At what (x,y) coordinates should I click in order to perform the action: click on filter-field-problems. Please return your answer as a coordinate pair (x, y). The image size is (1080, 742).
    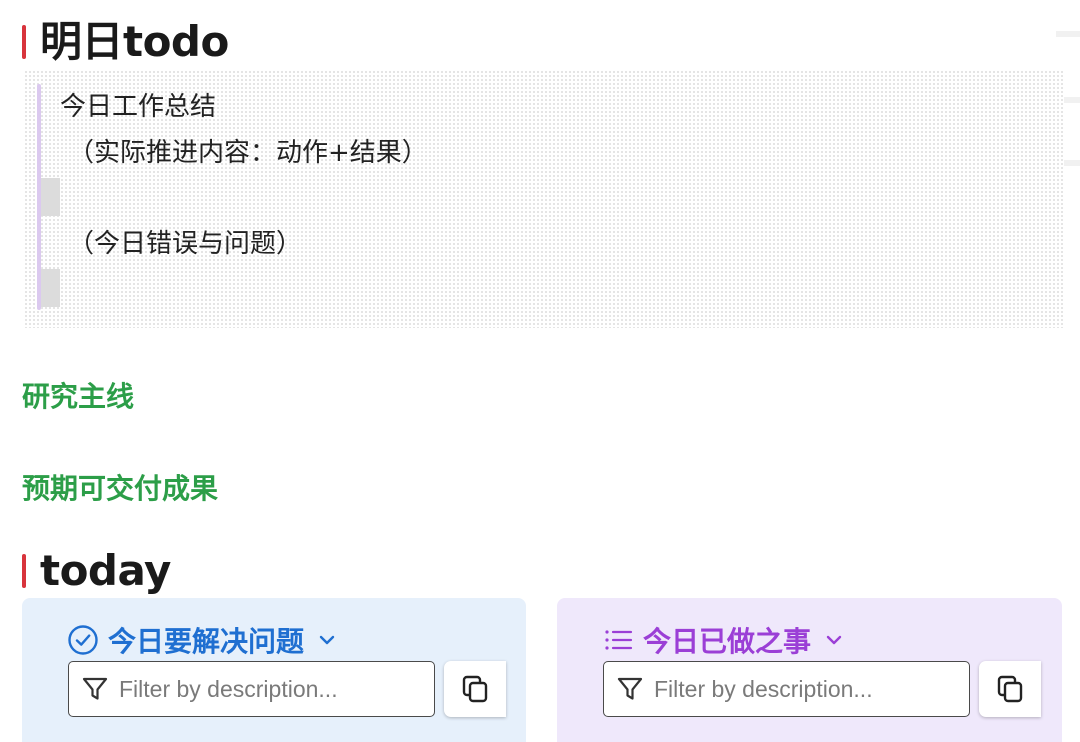
    Looking at the image, I should click on (251, 689).